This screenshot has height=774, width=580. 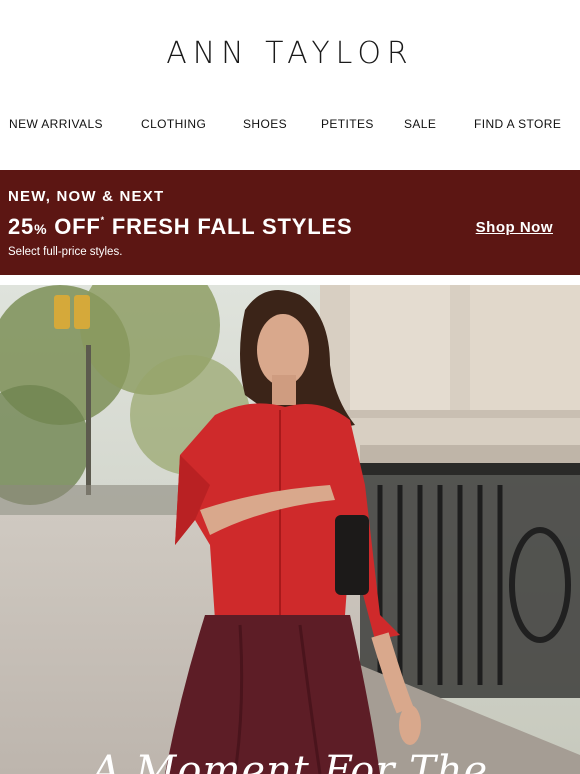 What do you see at coordinates (77, 226) in the screenshot?
I see `discount-word: OFF` at bounding box center [77, 226].